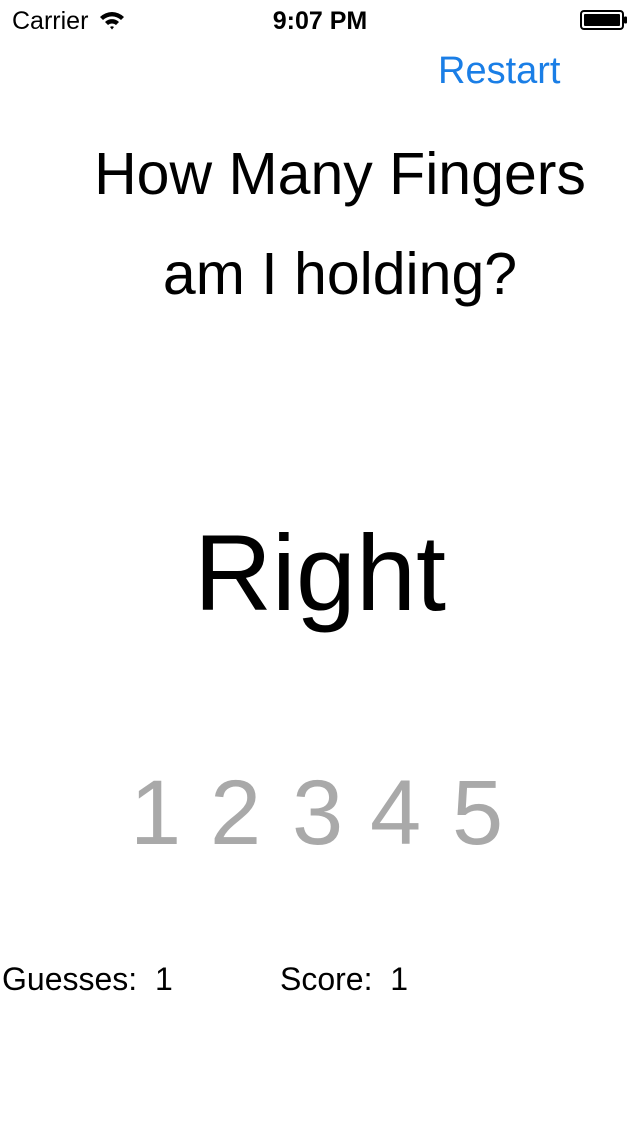 Image resolution: width=640 pixels, height=1136 pixels. What do you see at coordinates (326, 979) in the screenshot?
I see `score-label: Score:` at bounding box center [326, 979].